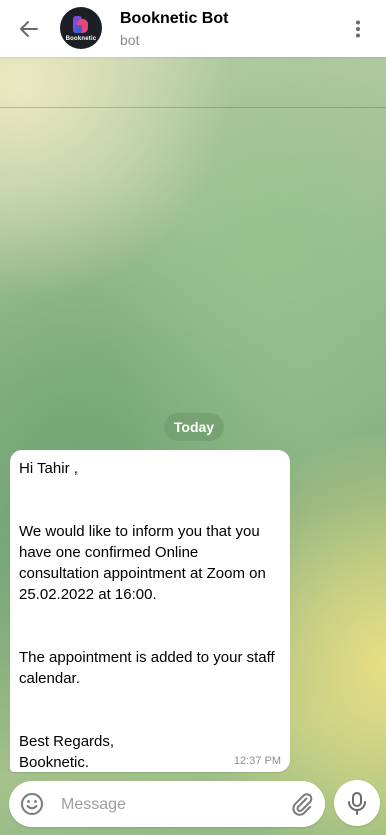 This screenshot has height=835, width=386. I want to click on emoji-button, so click(32, 804).